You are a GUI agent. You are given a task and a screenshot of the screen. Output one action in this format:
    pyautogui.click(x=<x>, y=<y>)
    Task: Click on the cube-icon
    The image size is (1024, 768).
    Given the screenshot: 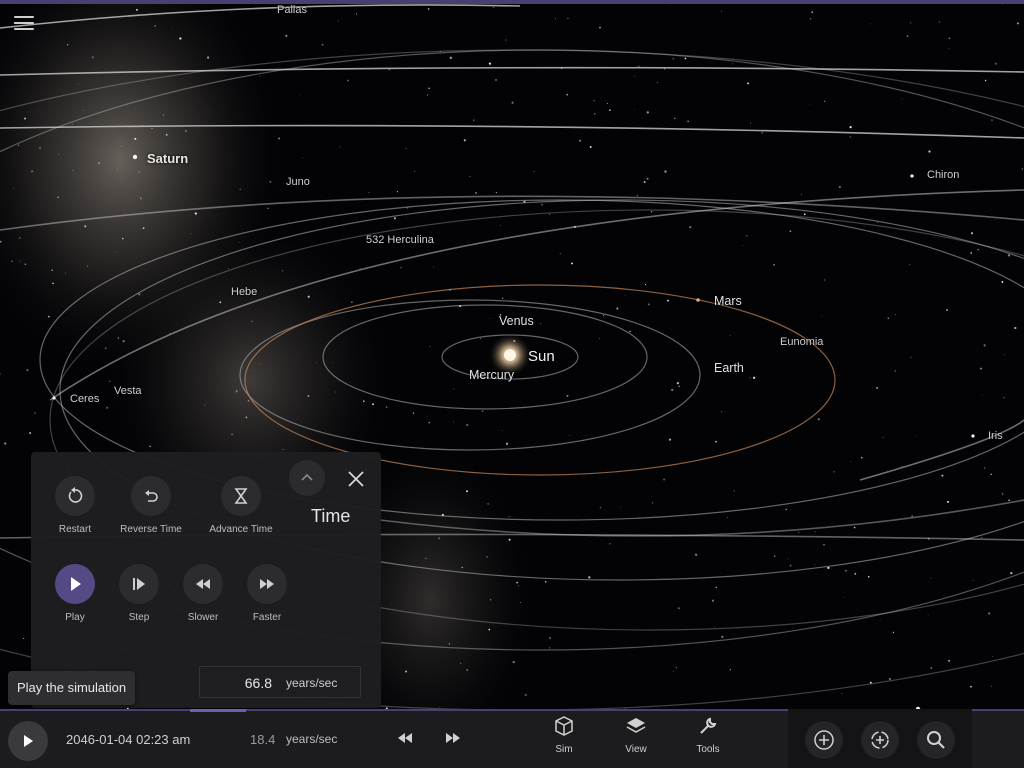 What is the action you would take?
    pyautogui.click(x=564, y=726)
    